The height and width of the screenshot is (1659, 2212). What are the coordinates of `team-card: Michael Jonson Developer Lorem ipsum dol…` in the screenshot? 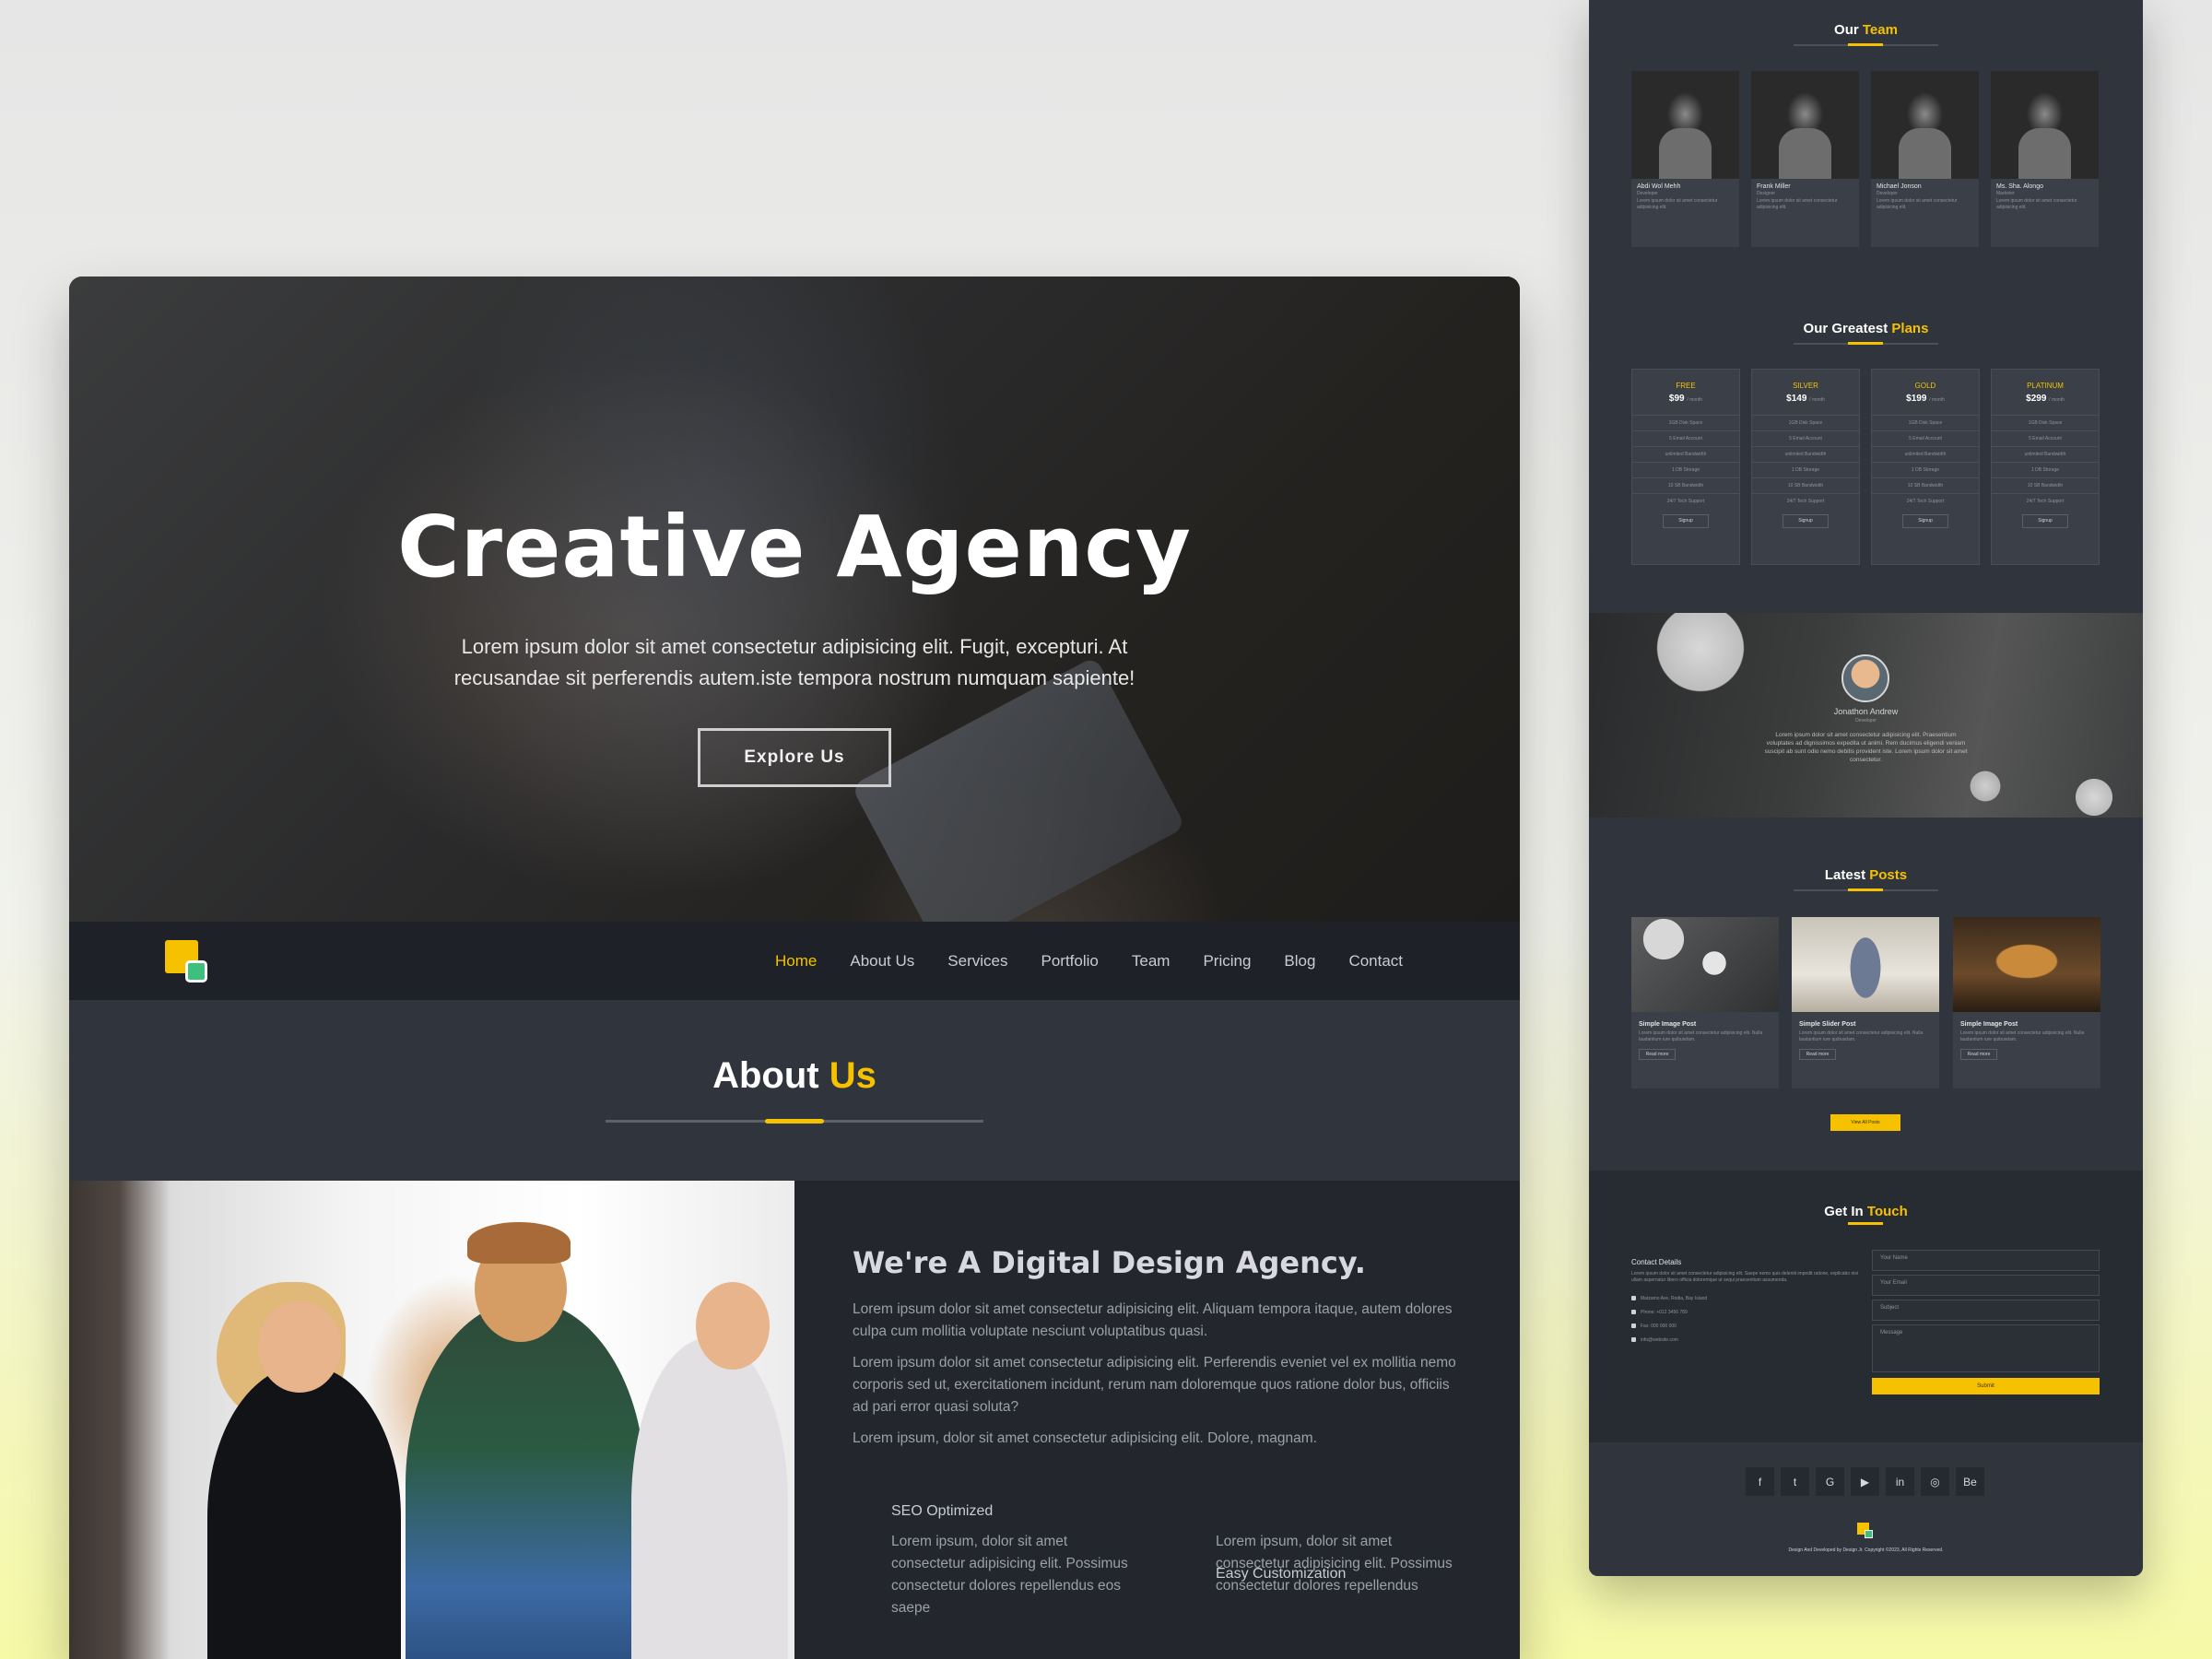 It's located at (1925, 159).